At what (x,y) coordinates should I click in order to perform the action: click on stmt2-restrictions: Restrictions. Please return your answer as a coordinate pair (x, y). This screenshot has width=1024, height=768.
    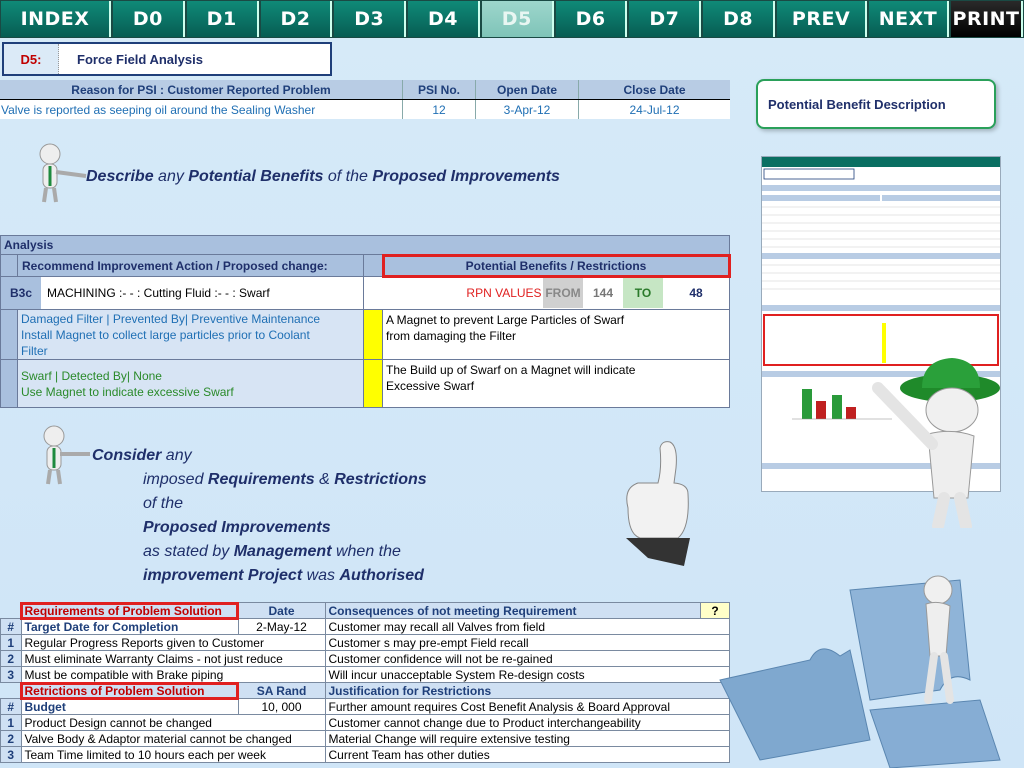
    Looking at the image, I should click on (380, 479).